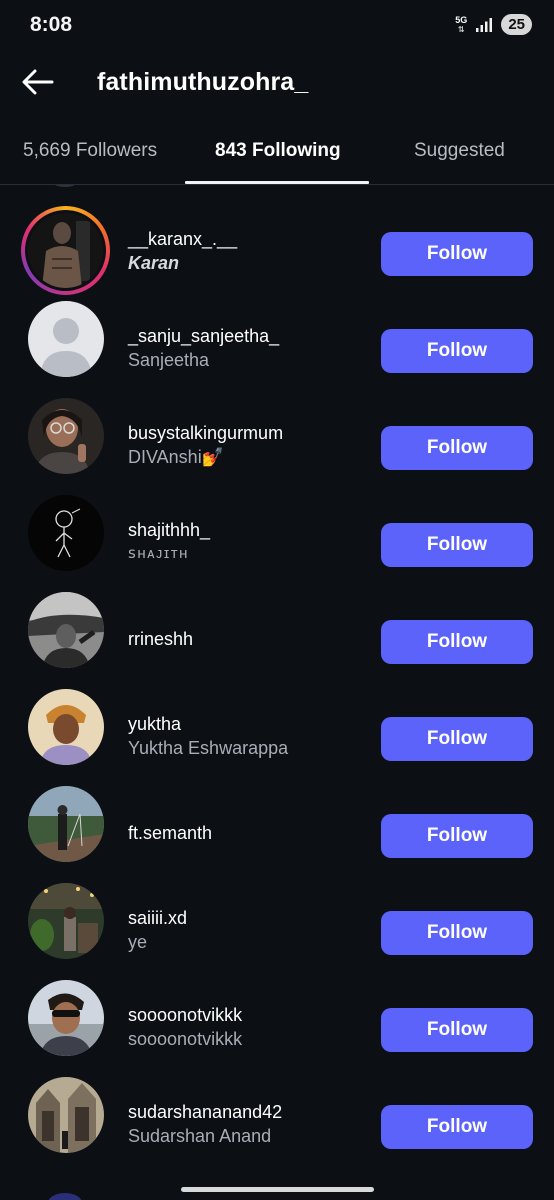 This screenshot has width=554, height=1200. What do you see at coordinates (203, 336) in the screenshot?
I see `username: _sanju_sanjeetha_` at bounding box center [203, 336].